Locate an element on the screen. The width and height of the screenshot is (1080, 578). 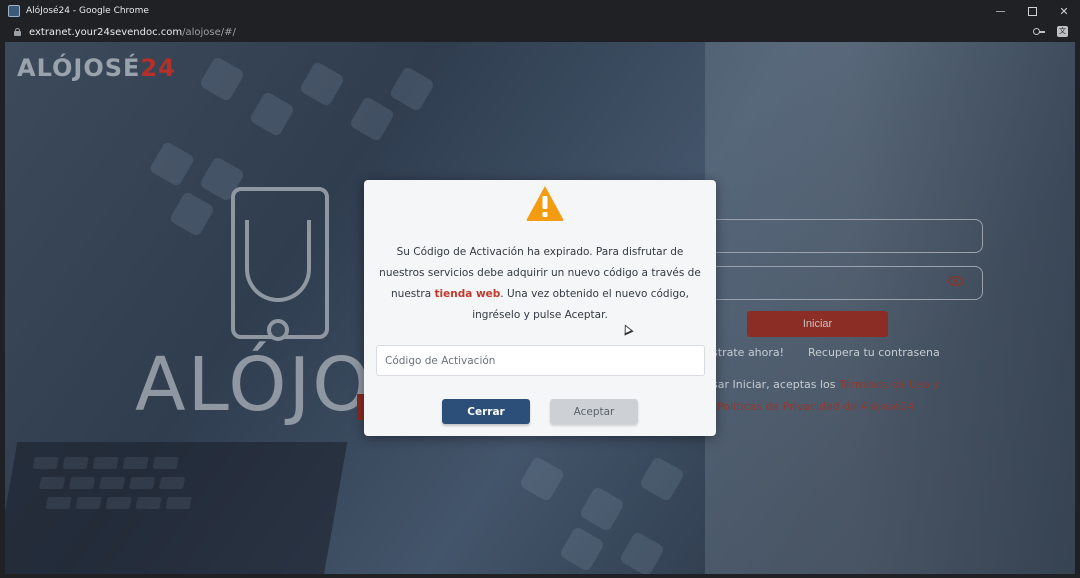
url-text: extranet.your24sevendoc.com/alojose/#/ is located at coordinates (132, 32).